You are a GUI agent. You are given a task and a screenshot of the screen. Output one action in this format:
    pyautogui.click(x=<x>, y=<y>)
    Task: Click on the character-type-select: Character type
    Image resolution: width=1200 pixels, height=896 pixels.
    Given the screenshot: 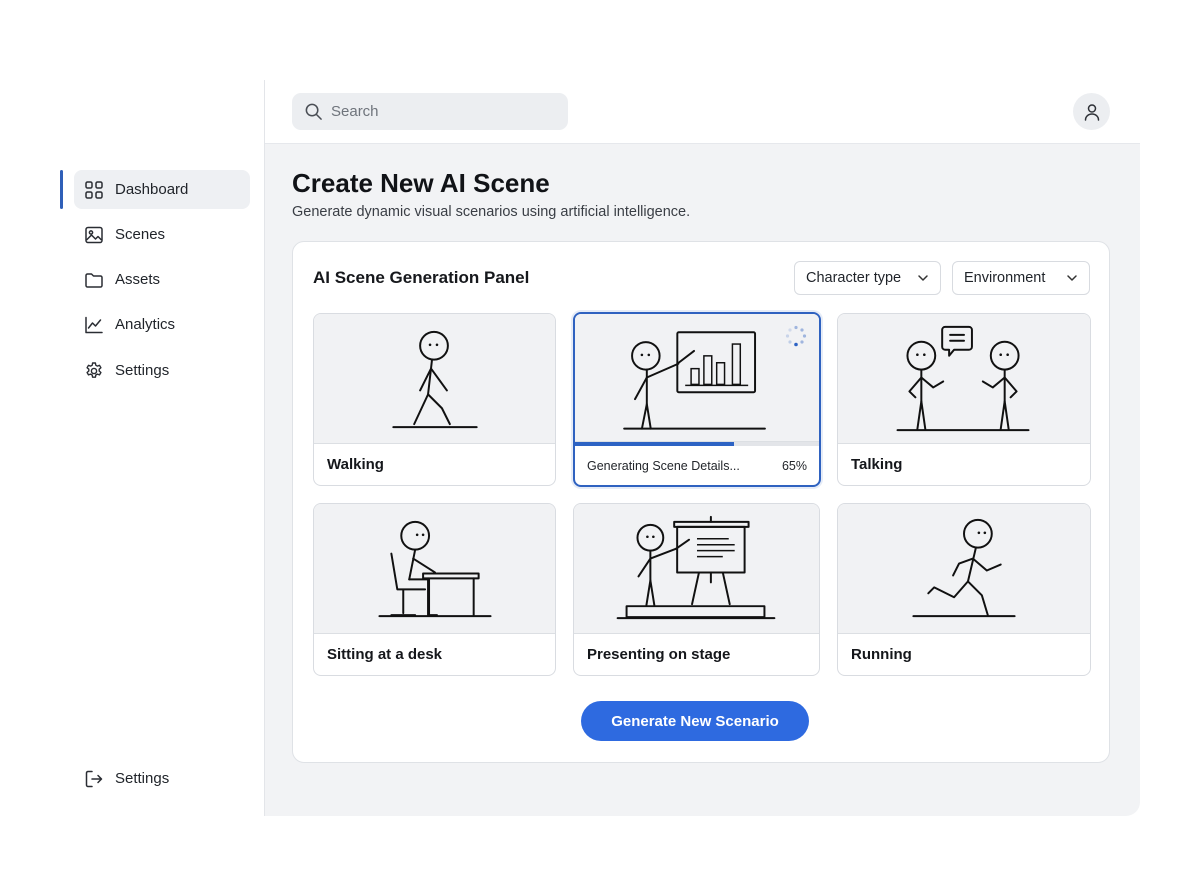 What is the action you would take?
    pyautogui.click(x=867, y=278)
    